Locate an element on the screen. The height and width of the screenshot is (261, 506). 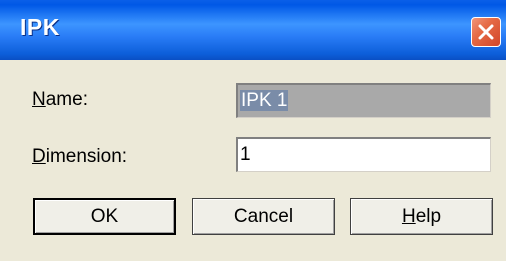
close-icon is located at coordinates (486, 32).